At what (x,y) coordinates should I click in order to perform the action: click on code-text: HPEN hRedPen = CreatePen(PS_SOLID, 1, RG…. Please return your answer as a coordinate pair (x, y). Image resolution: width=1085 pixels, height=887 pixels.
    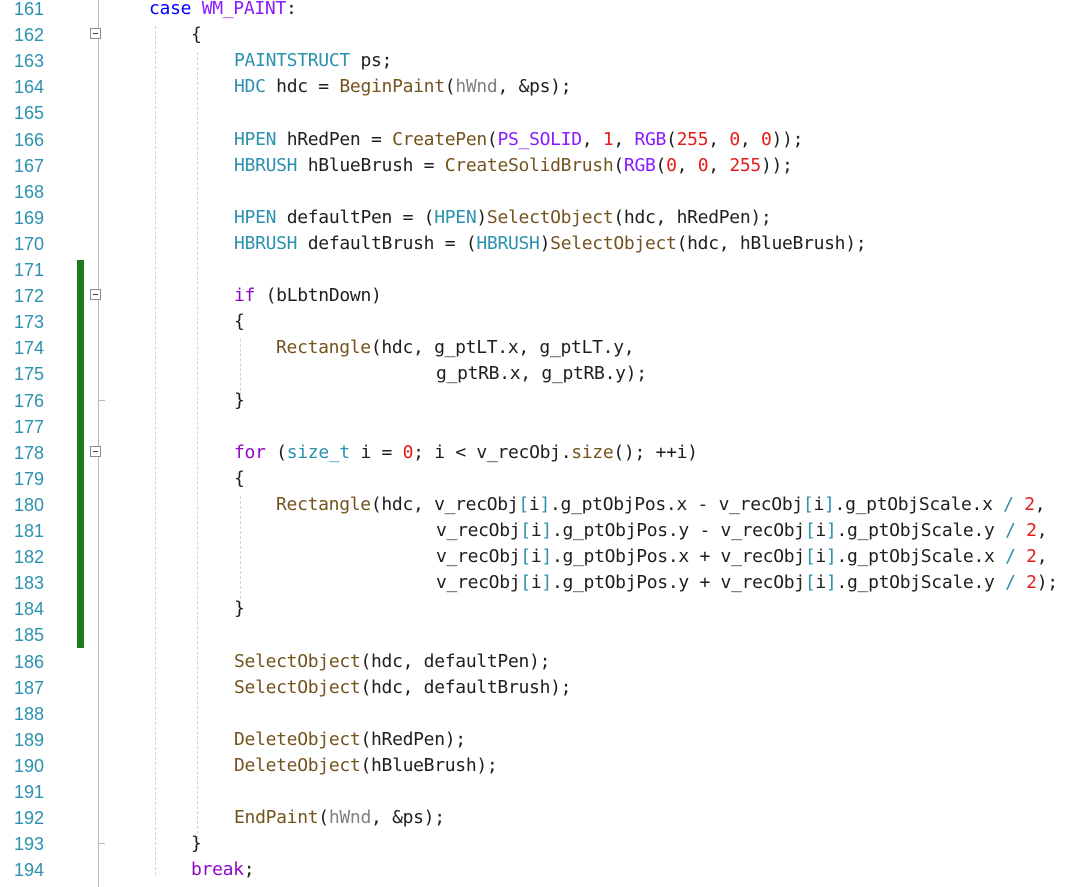
    Looking at the image, I should click on (518, 140).